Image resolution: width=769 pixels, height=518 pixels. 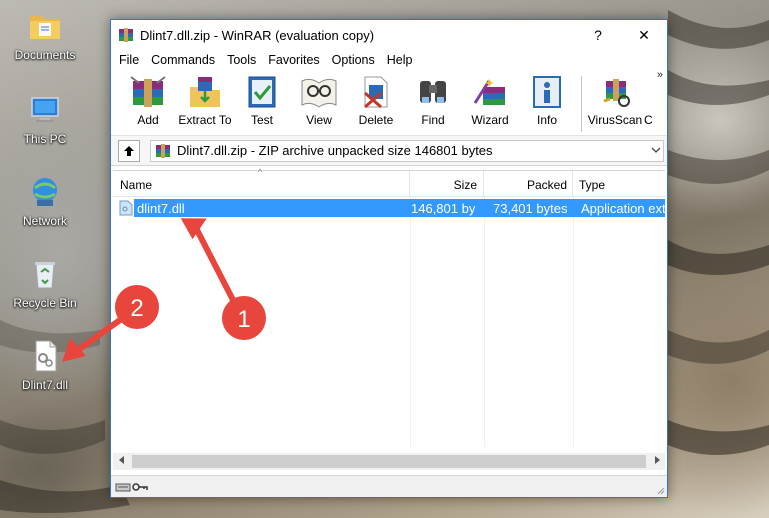 I want to click on find-button: Find, so click(x=433, y=99).